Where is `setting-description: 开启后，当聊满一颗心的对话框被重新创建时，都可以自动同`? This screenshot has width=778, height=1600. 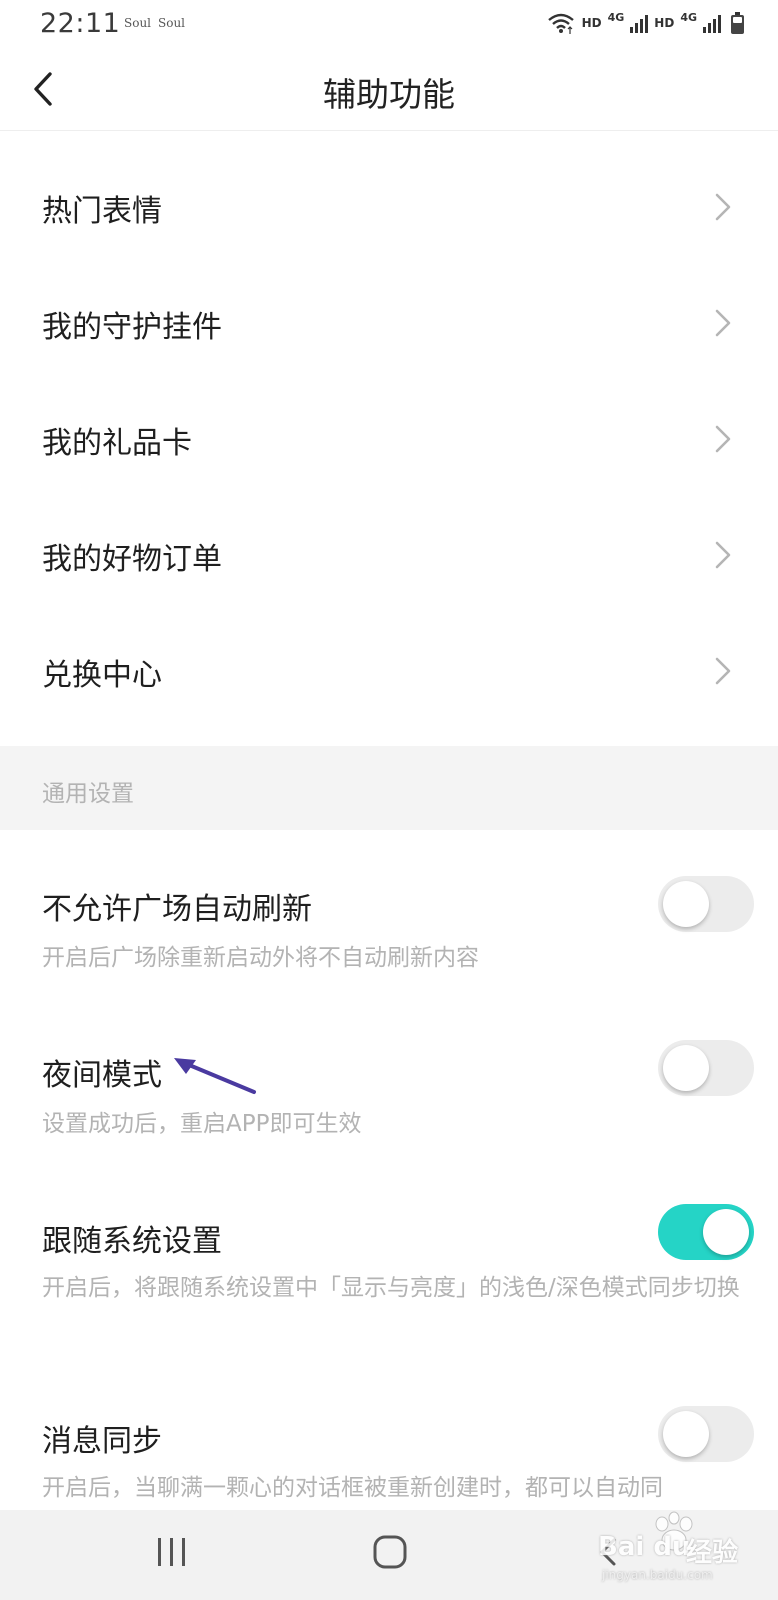
setting-description: 开启后，当聊满一颗心的对话框被重新创建时，都可以自动同 is located at coordinates (352, 1488).